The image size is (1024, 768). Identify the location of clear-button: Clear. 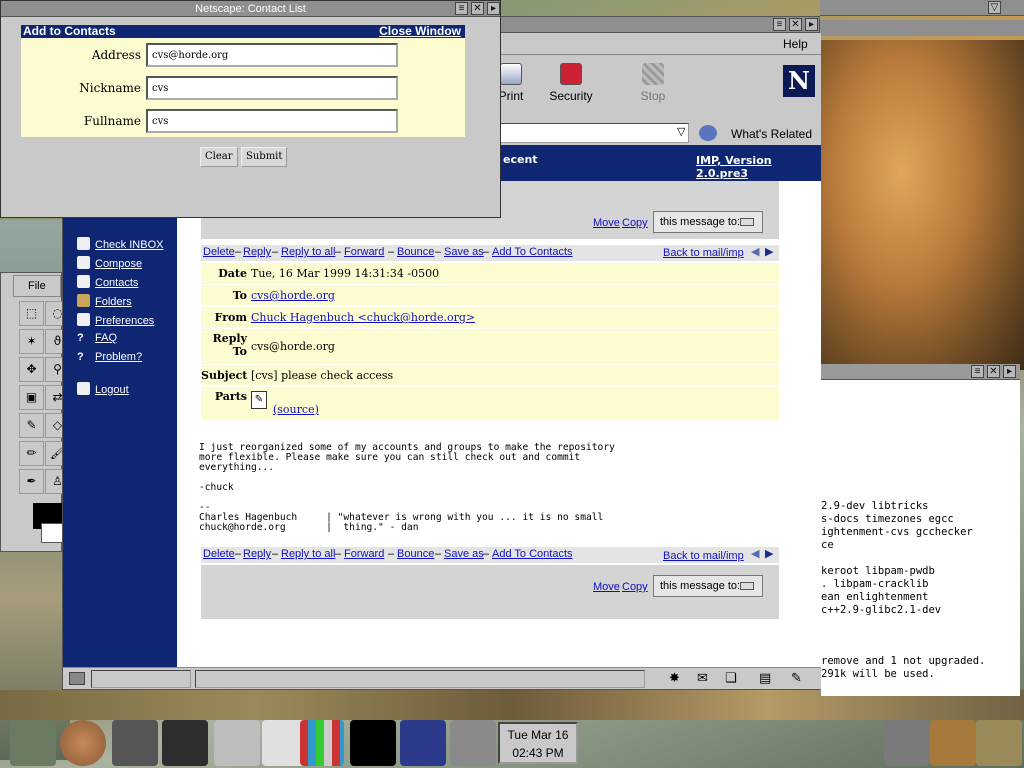
(219, 157).